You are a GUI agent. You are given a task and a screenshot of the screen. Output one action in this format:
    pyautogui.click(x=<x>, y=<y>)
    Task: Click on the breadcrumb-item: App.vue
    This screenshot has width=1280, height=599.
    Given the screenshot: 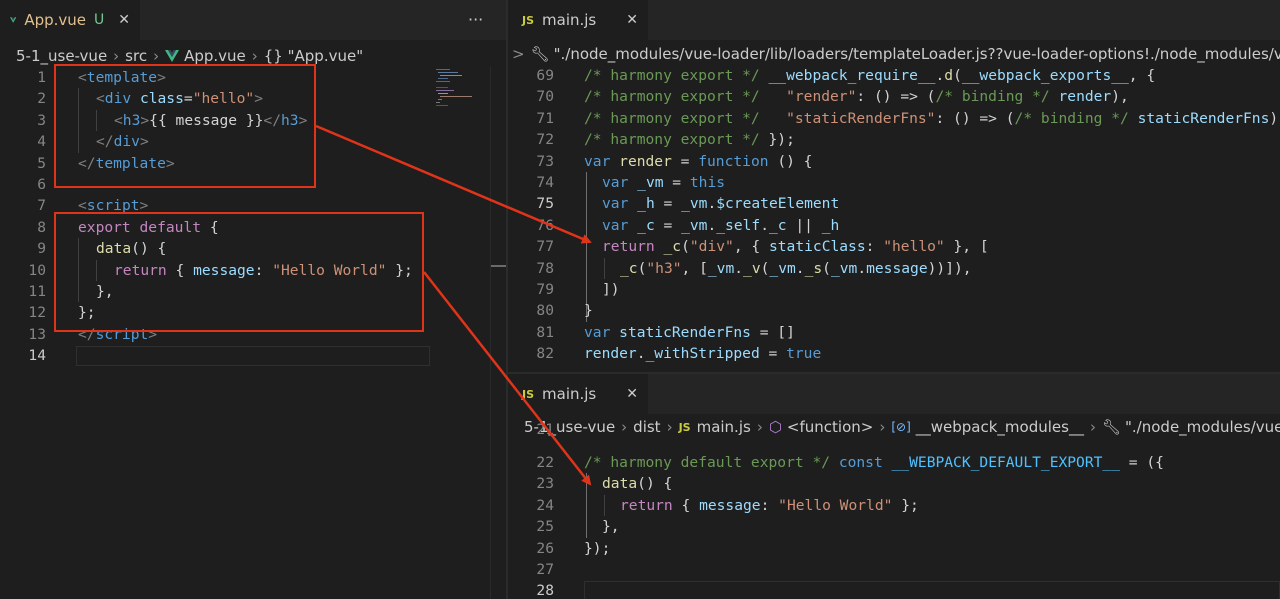 What is the action you would take?
    pyautogui.click(x=215, y=56)
    